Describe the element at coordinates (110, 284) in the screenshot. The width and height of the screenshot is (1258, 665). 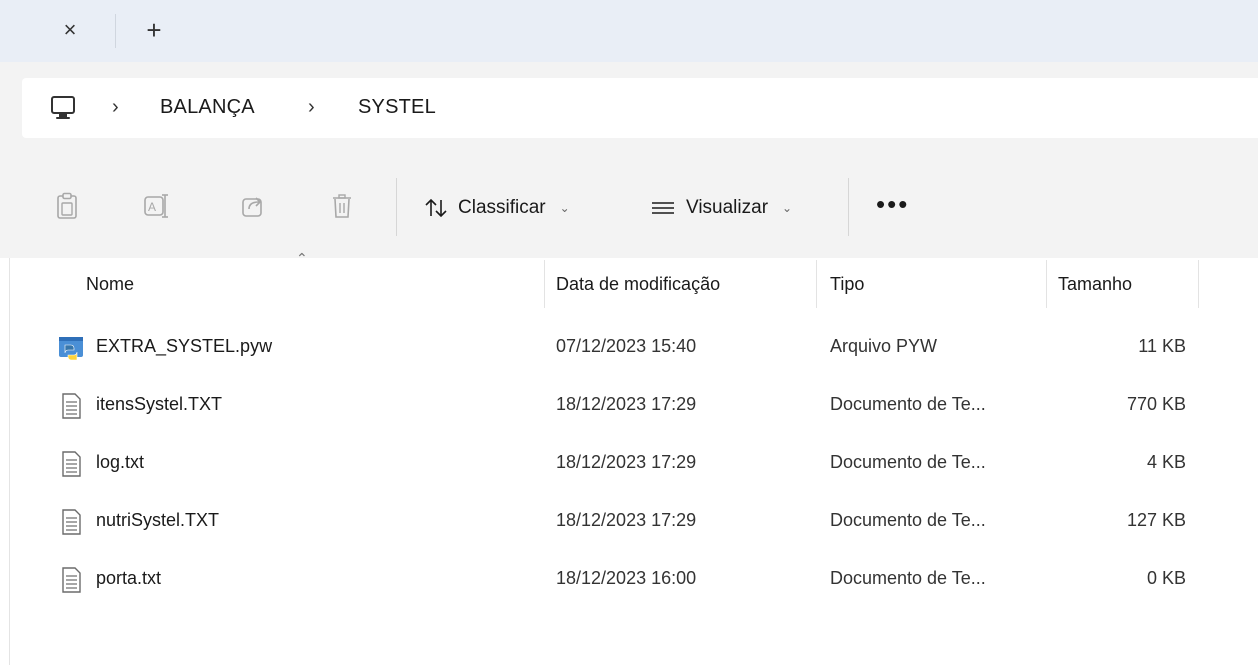
I see `column-header-name: Nome` at that location.